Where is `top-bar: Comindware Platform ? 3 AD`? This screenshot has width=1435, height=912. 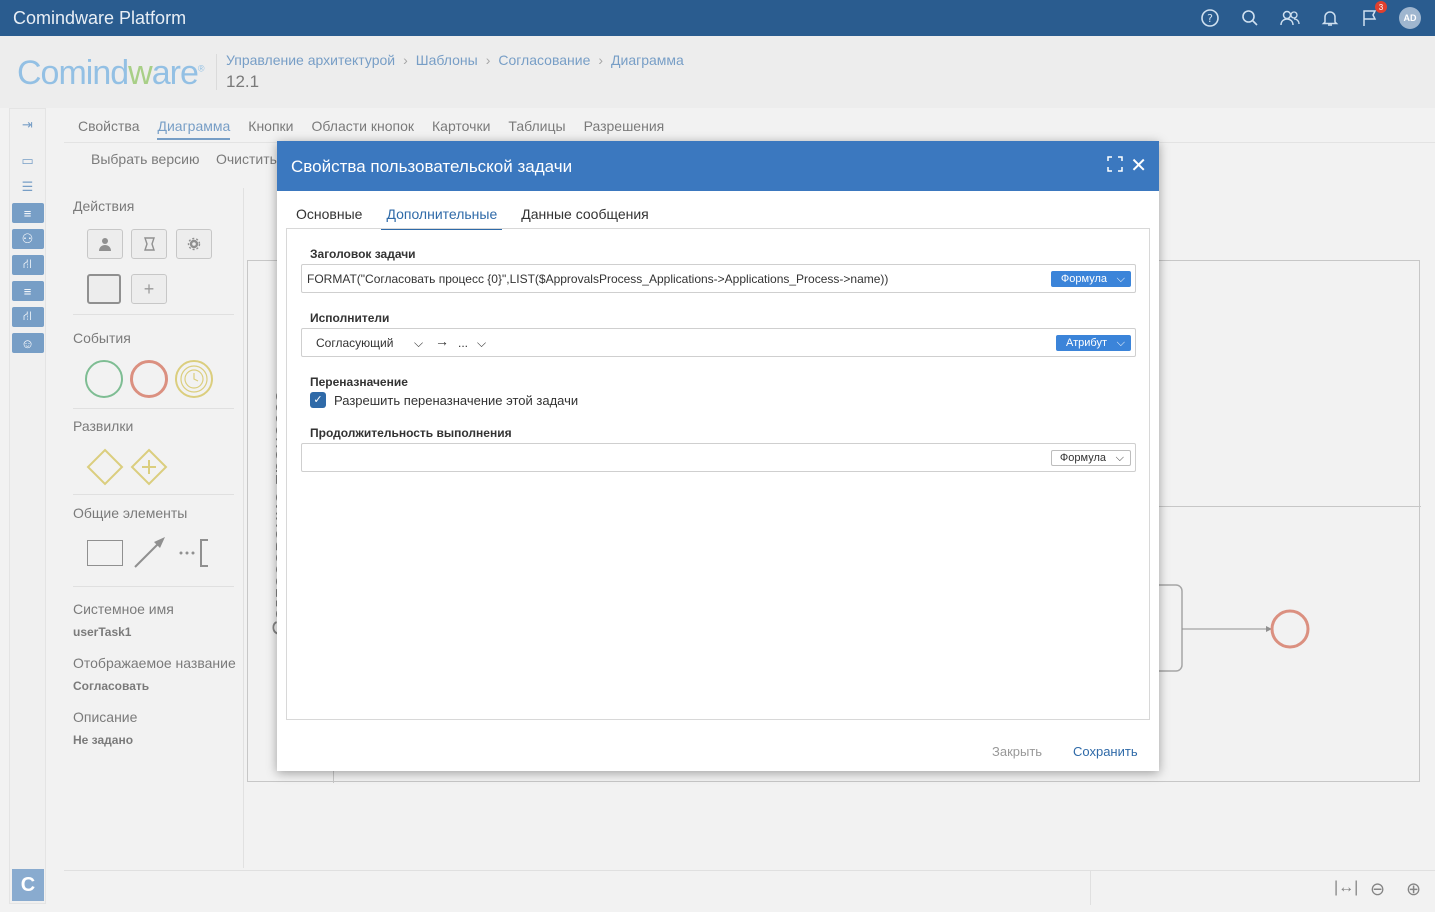 top-bar: Comindware Platform ? 3 AD is located at coordinates (717, 18).